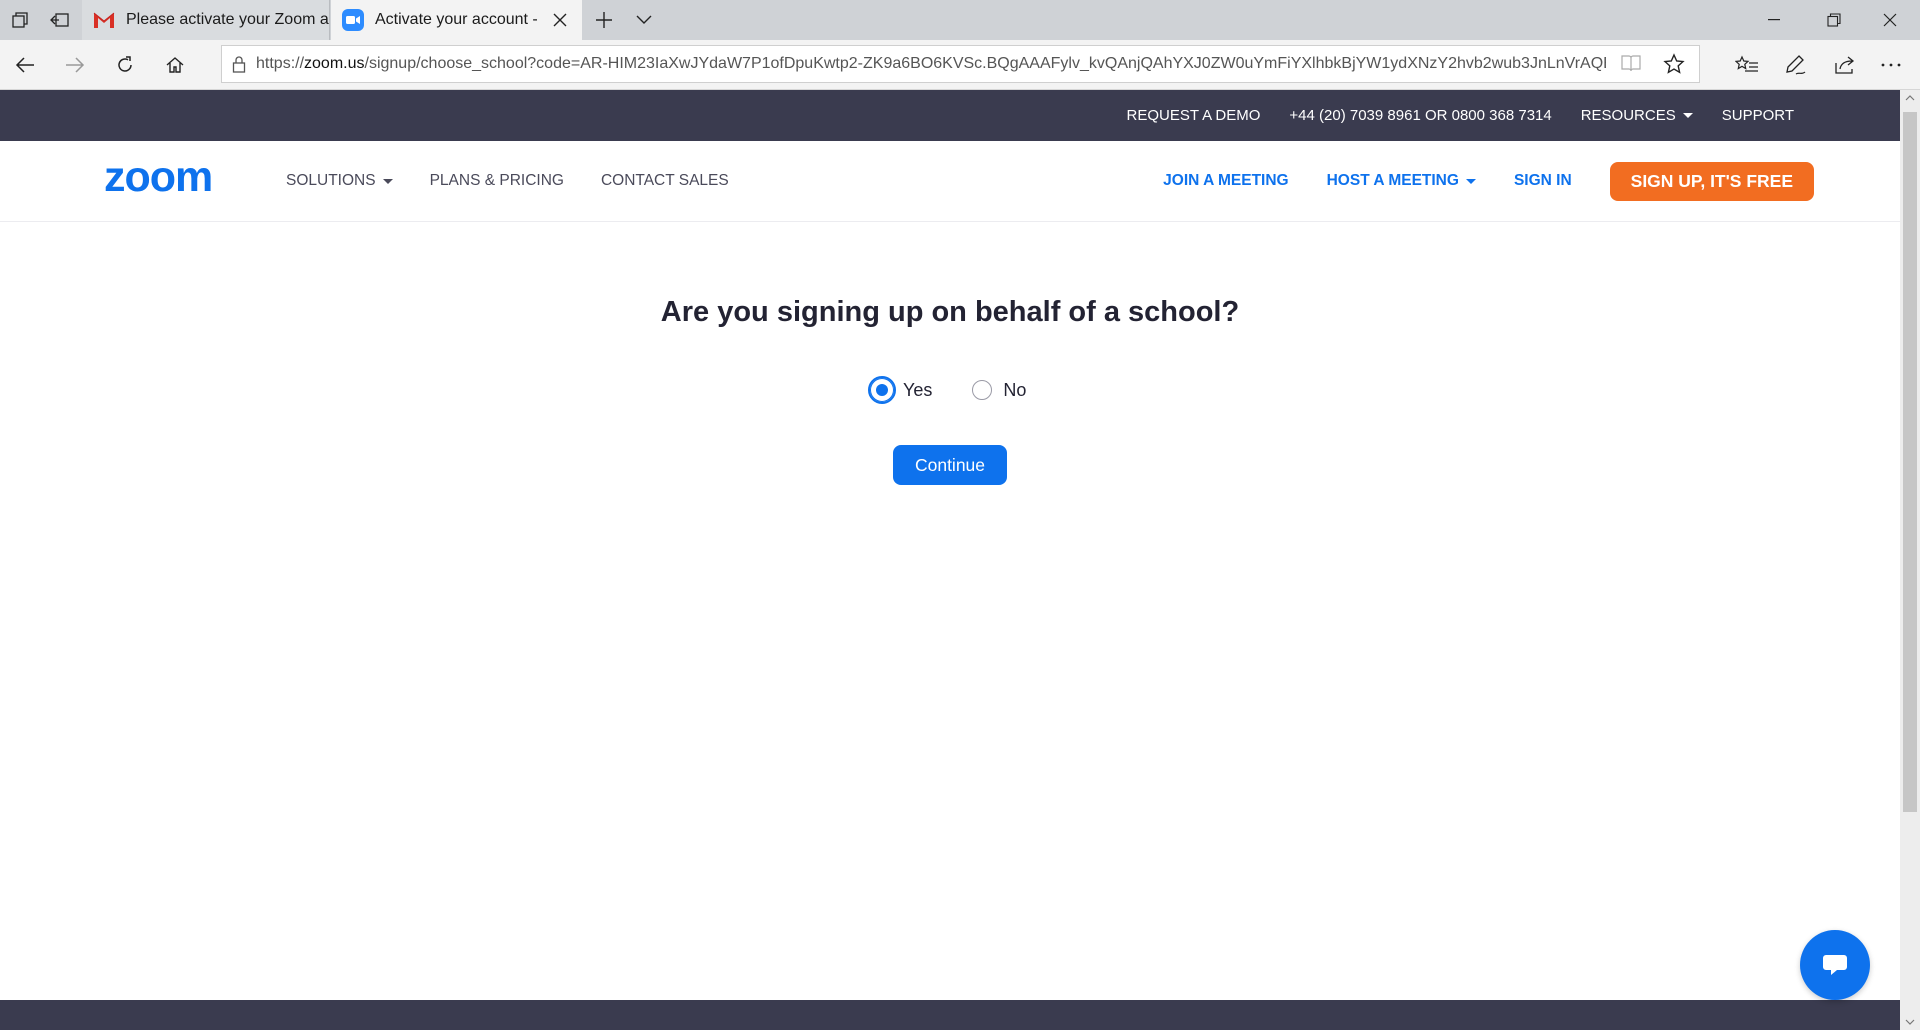 This screenshot has height=1030, width=1920. What do you see at coordinates (1674, 66) in the screenshot?
I see `favorite-star-icon` at bounding box center [1674, 66].